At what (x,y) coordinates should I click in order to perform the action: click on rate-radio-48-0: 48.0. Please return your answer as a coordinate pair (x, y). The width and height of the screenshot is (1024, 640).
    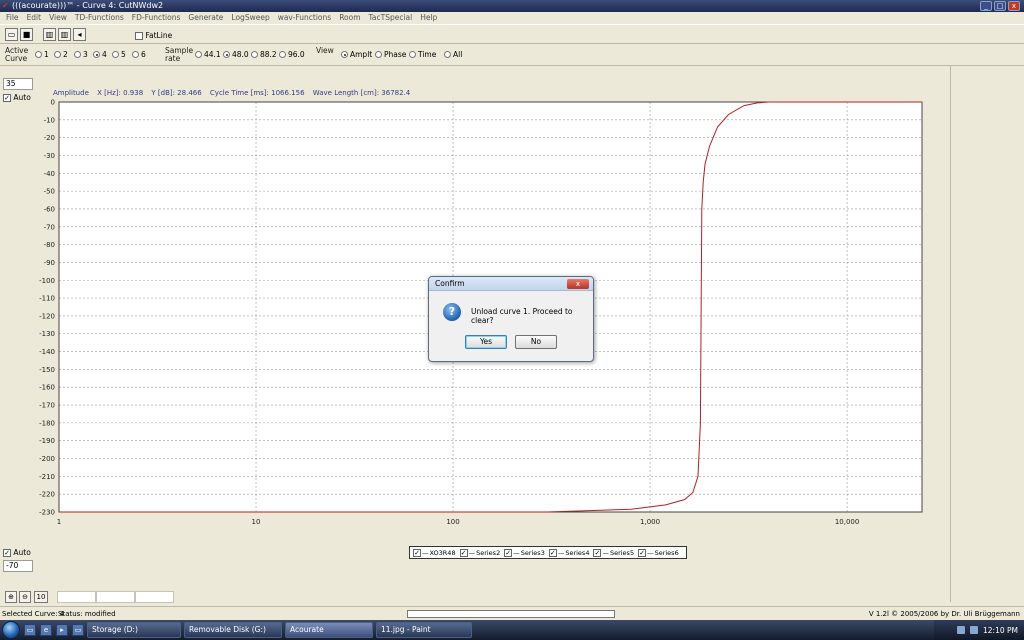
    Looking at the image, I should click on (236, 54).